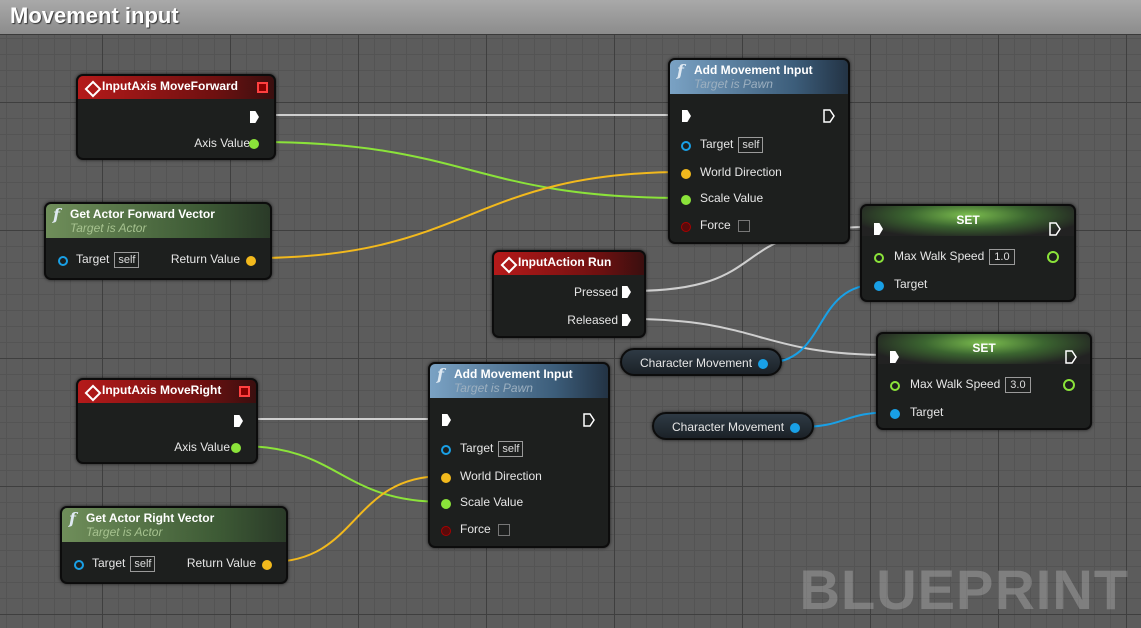 The image size is (1141, 628). I want to click on world-direction-label: World Direction, so click(741, 172).